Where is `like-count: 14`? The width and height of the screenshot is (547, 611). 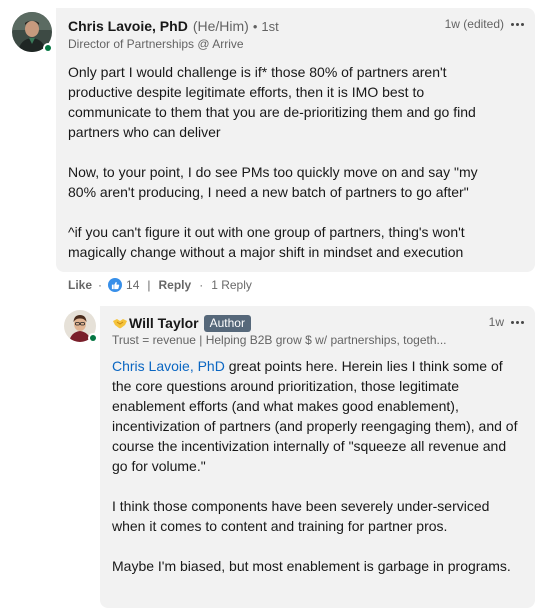
like-count: 14 is located at coordinates (132, 285).